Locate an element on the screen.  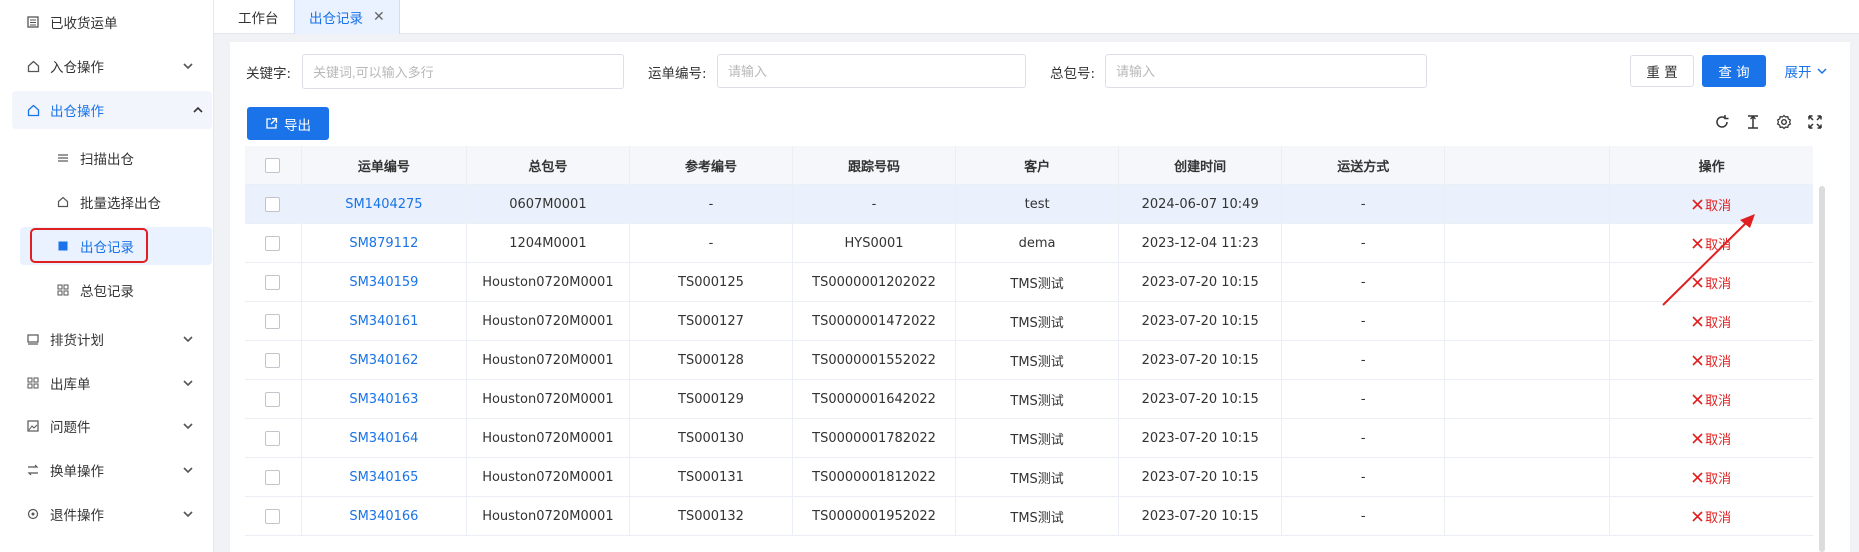
cell-created: 2023-07-20 10:15 is located at coordinates (1201, 321).